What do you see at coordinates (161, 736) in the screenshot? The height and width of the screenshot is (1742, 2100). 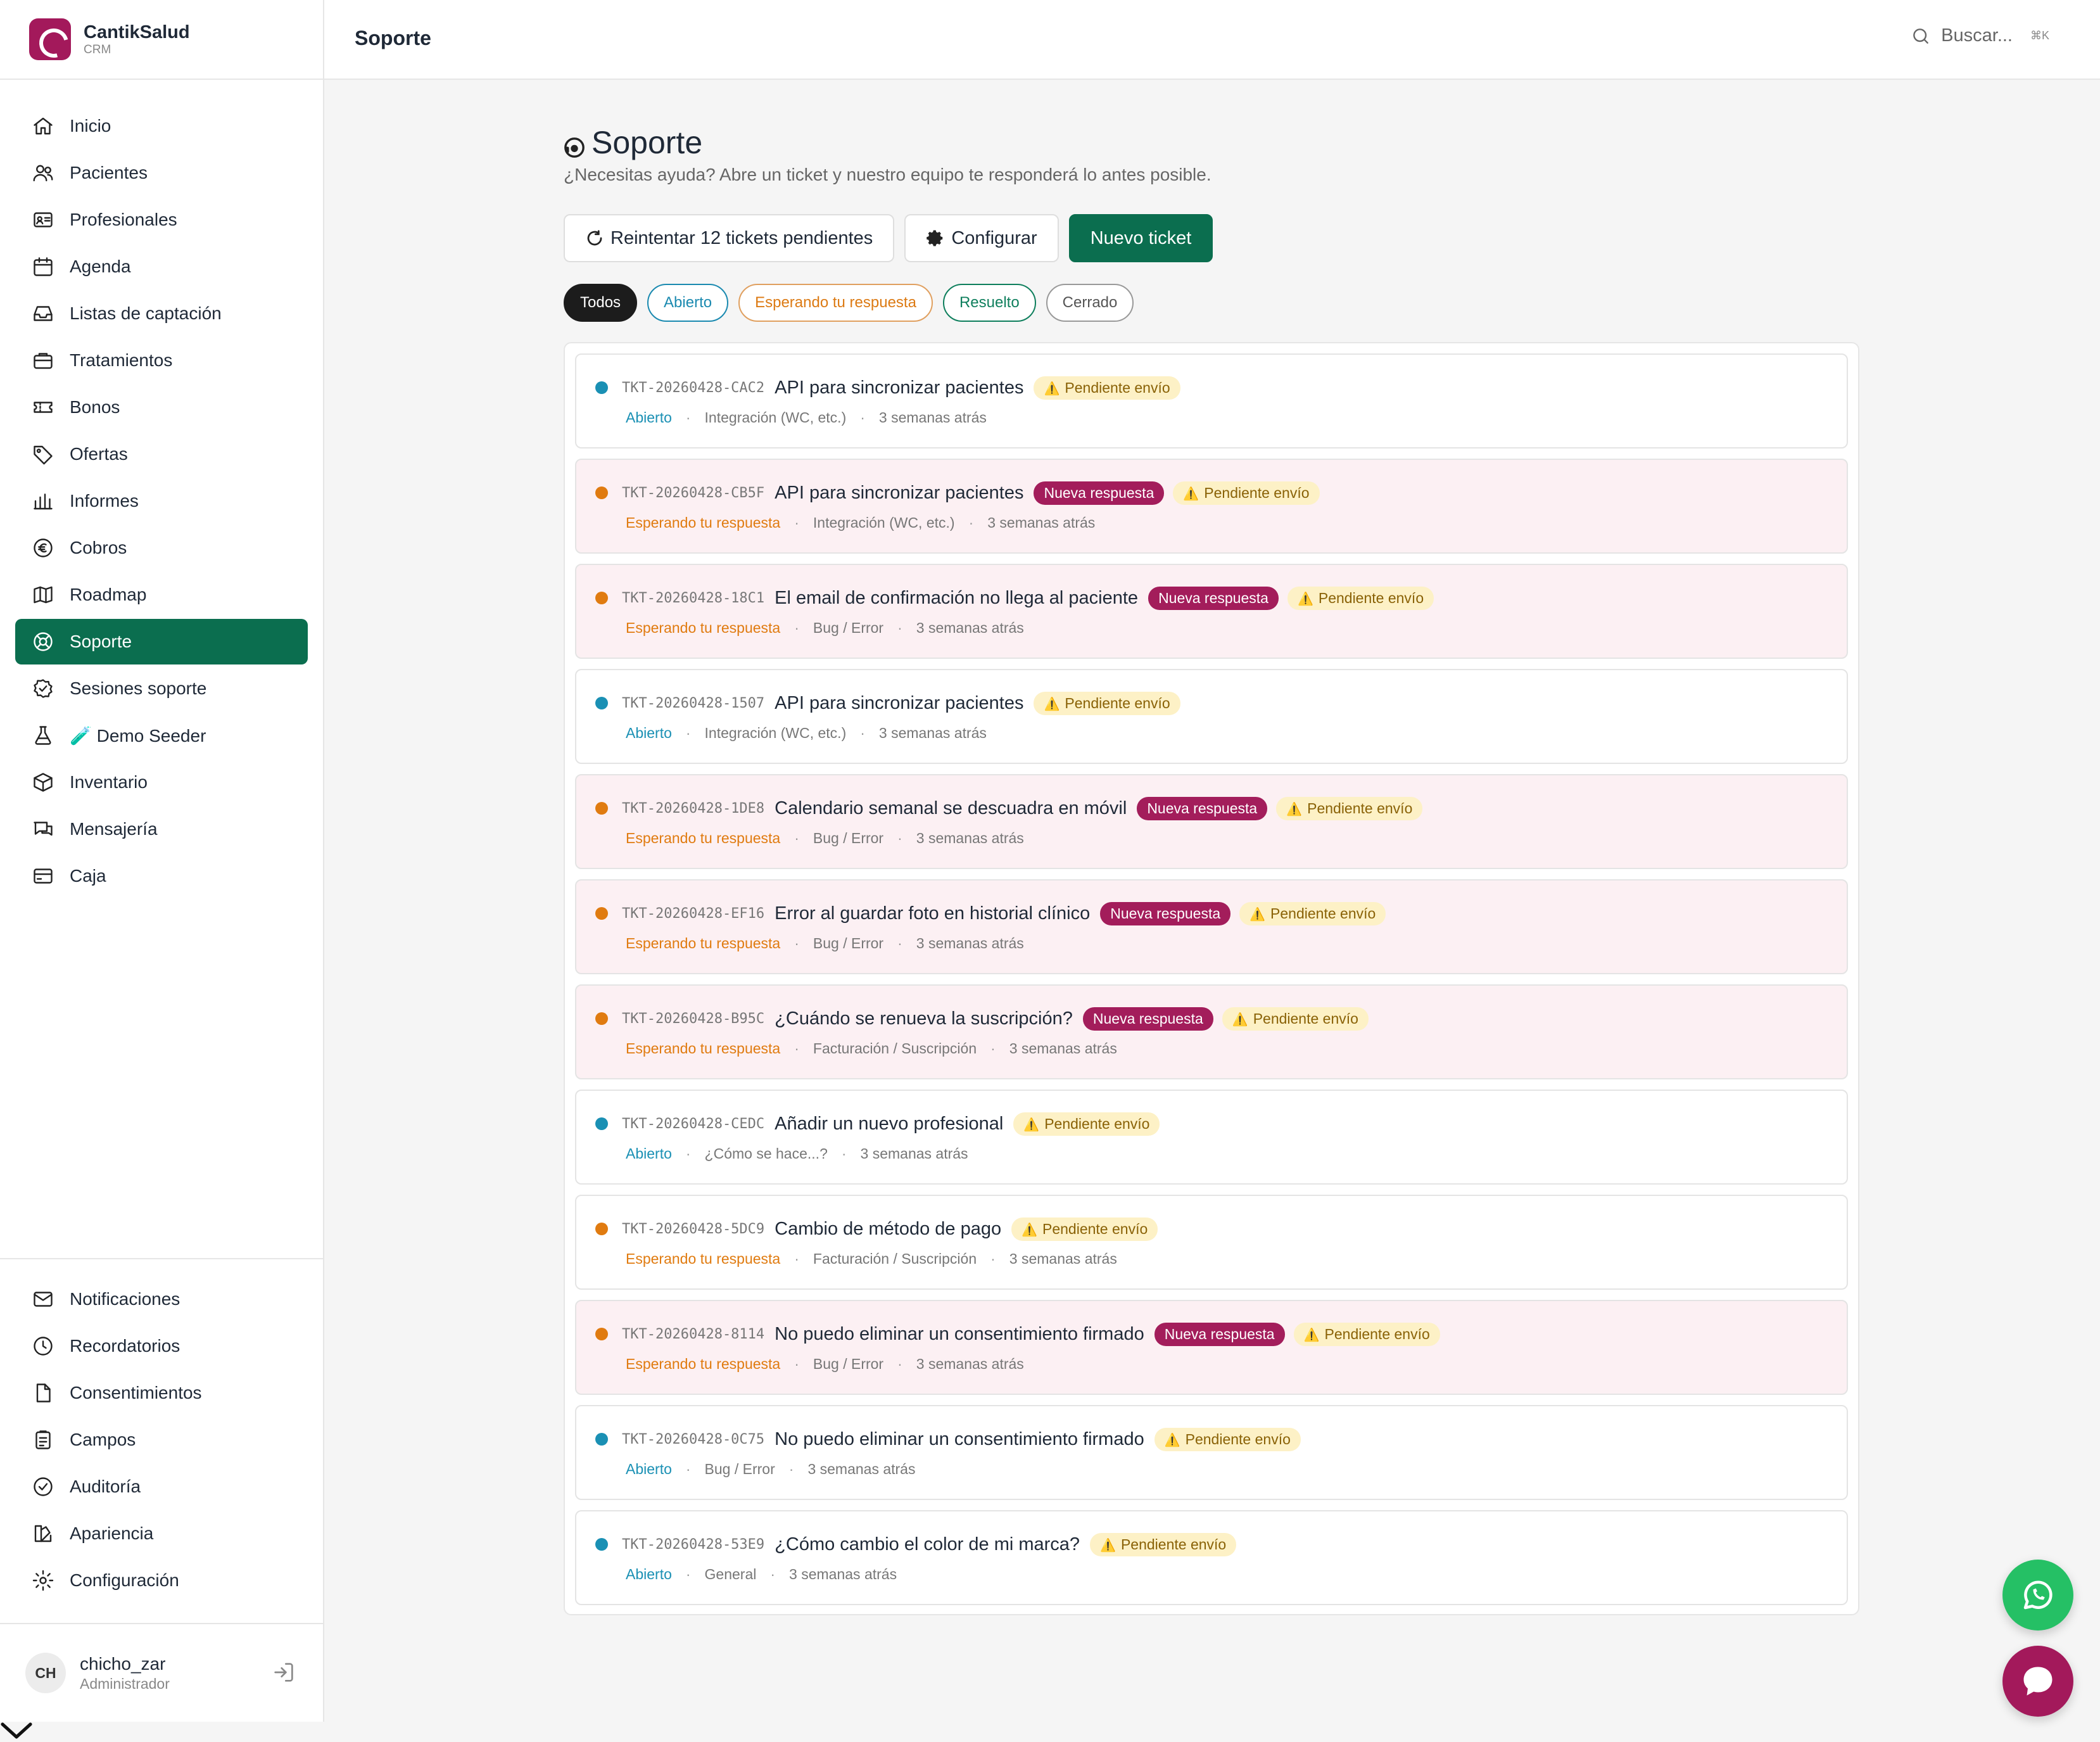 I see `sidebar-item-demo-seeder: 🧪 Demo Seeder` at bounding box center [161, 736].